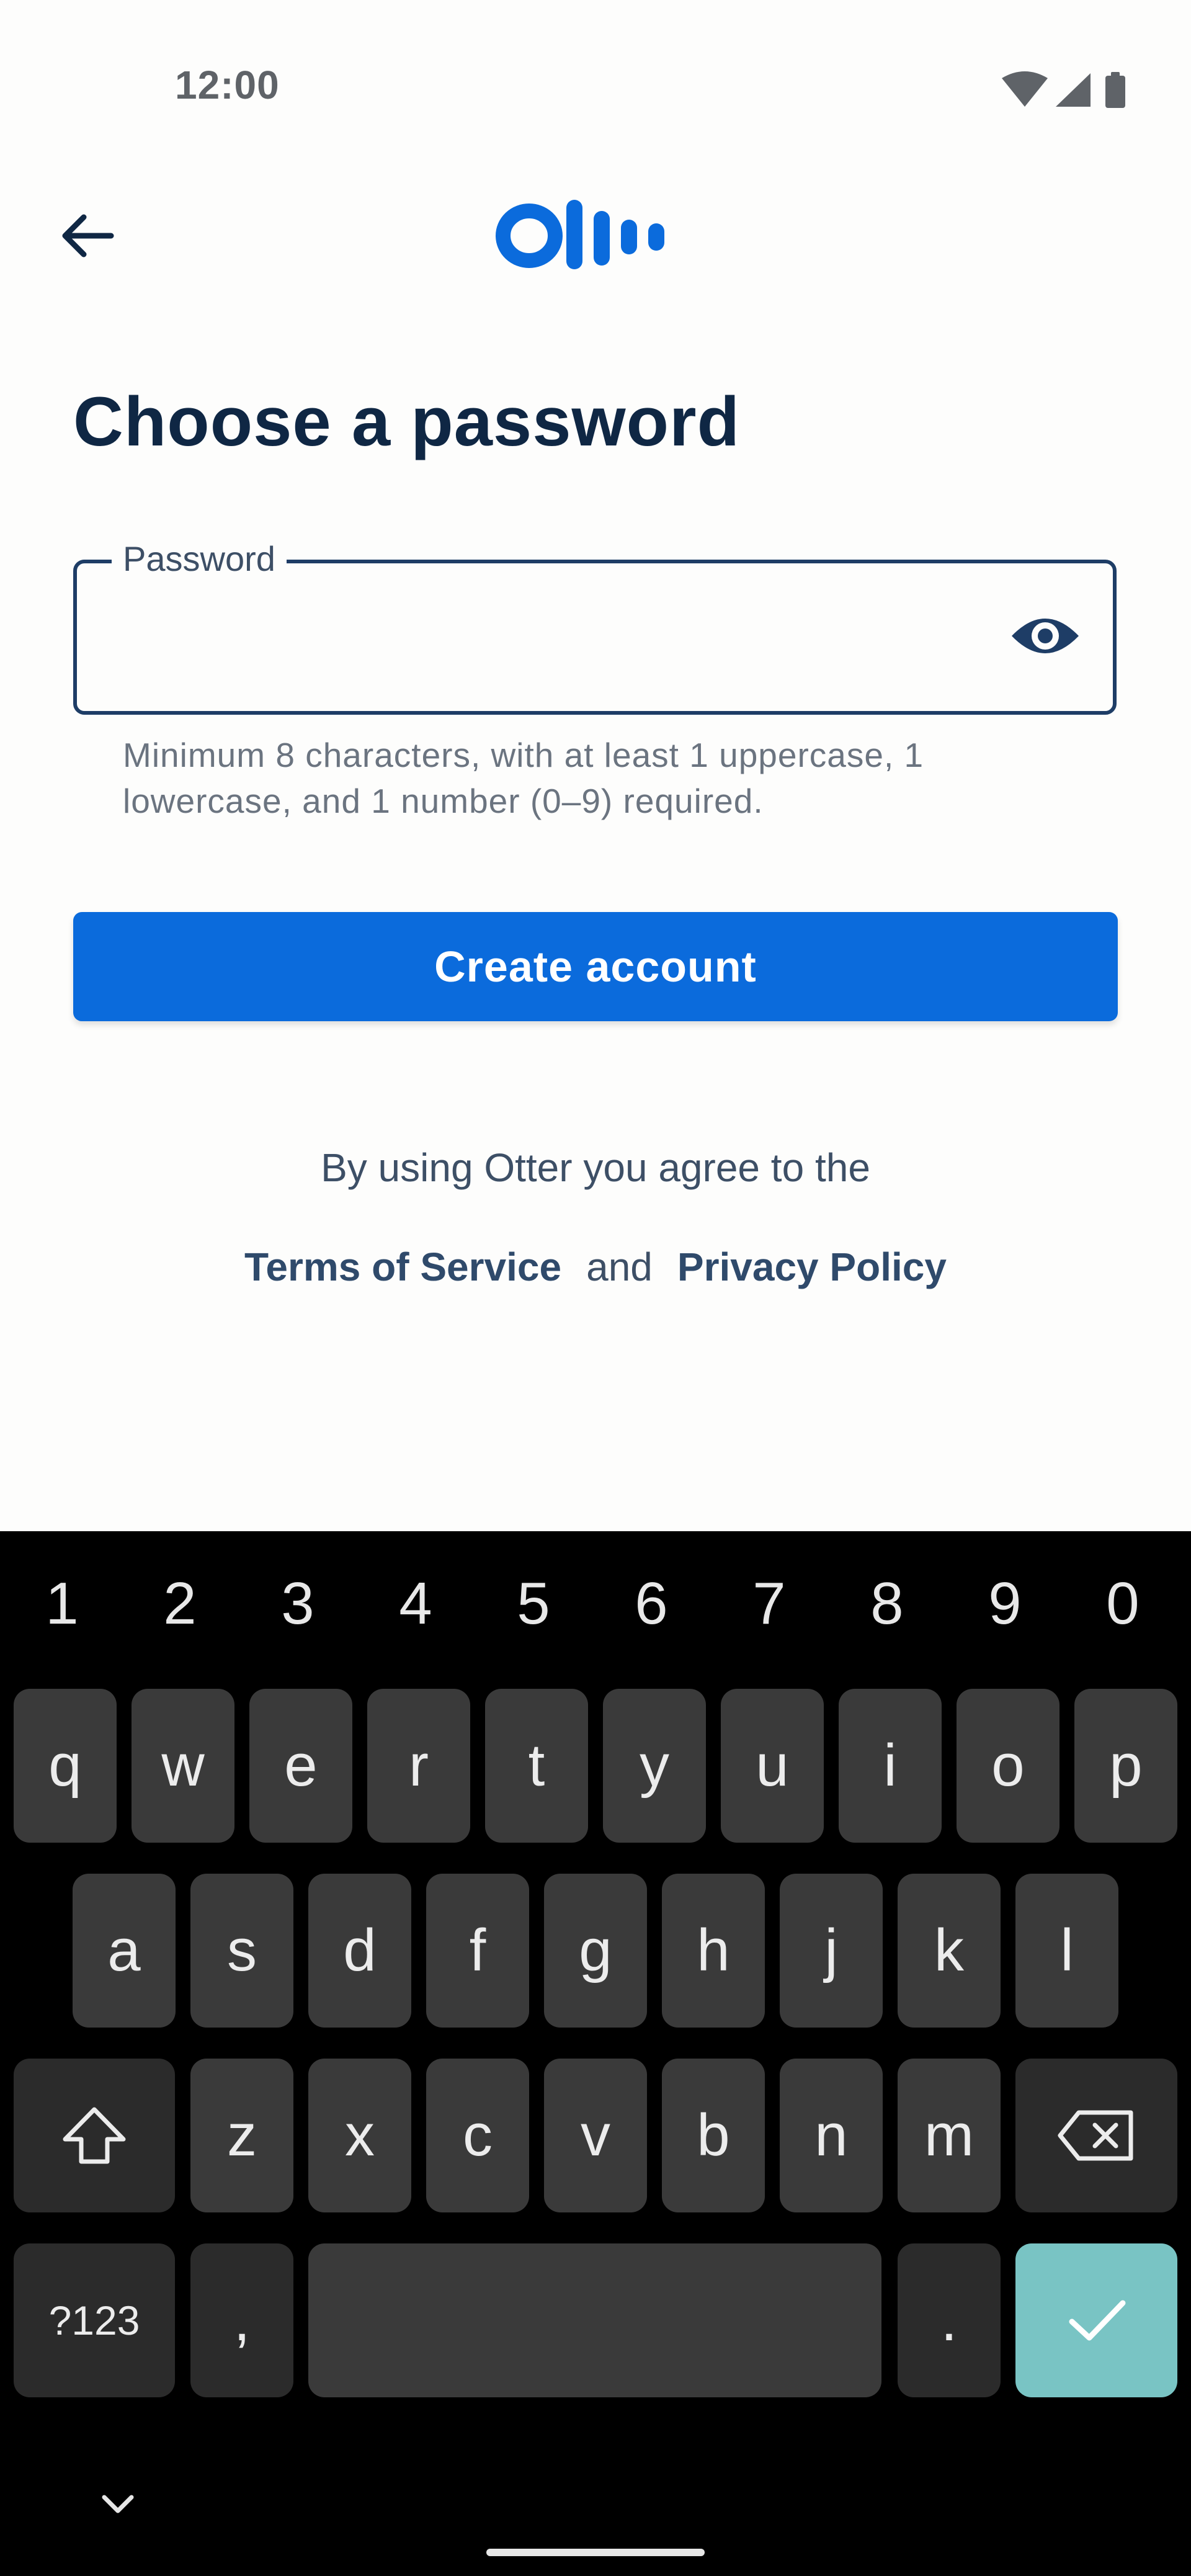  What do you see at coordinates (887, 1604) in the screenshot?
I see `key-8: 8` at bounding box center [887, 1604].